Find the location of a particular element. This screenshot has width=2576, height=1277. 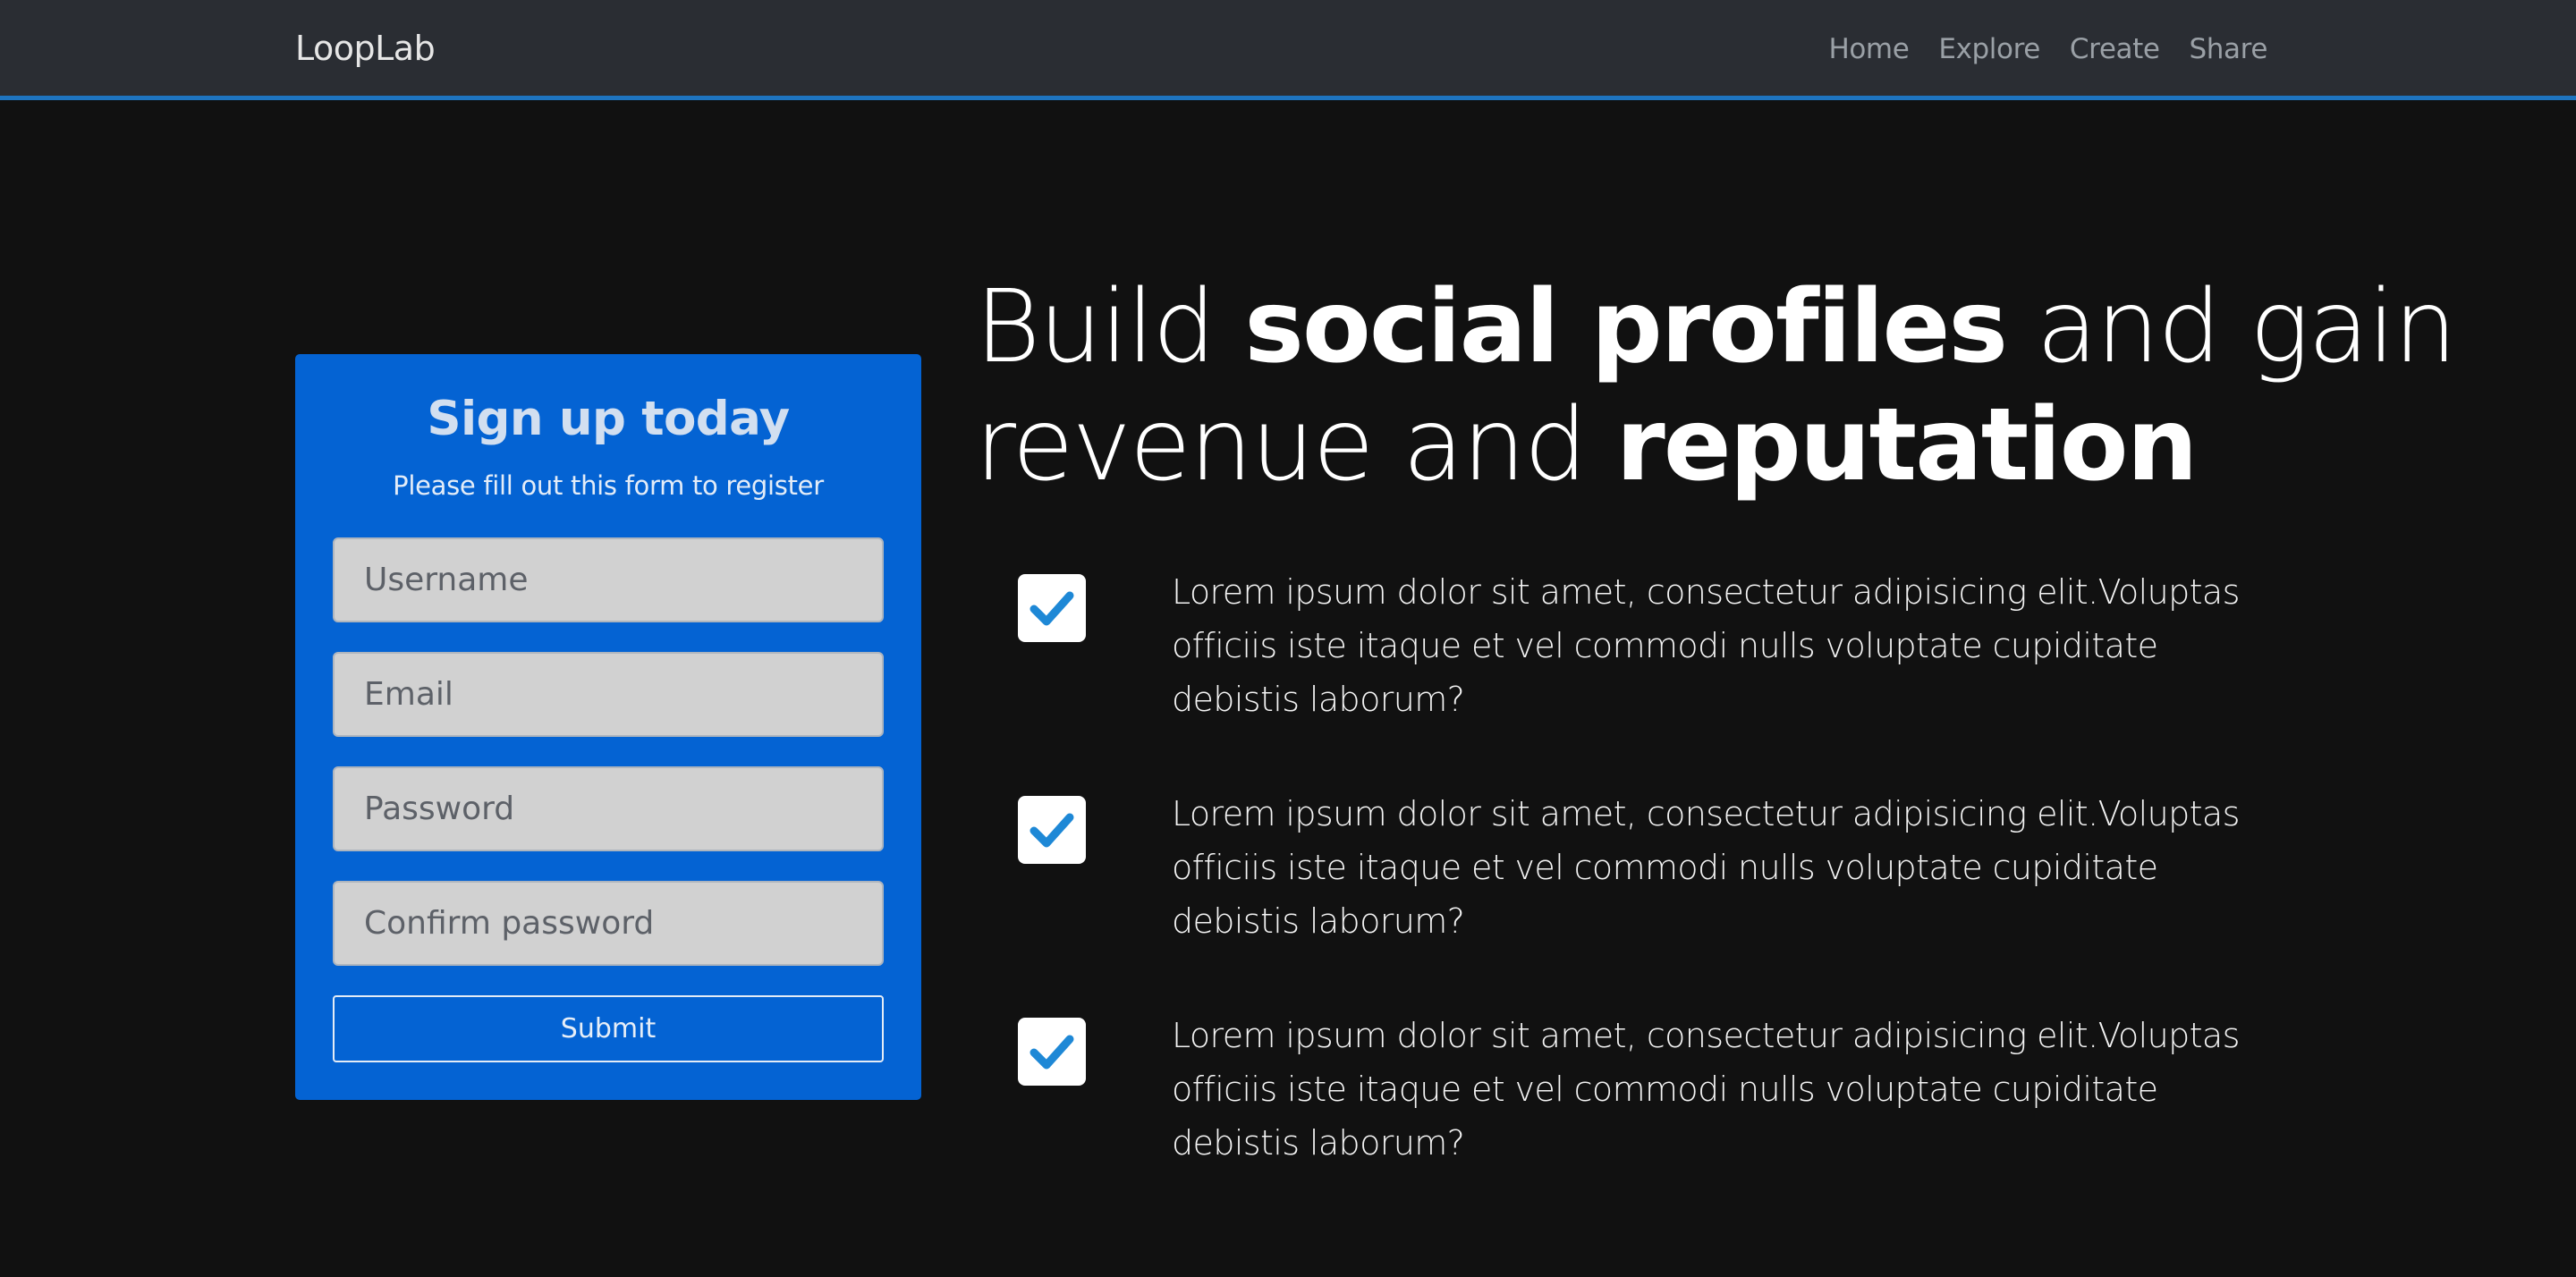

nav-link-home: Home is located at coordinates (1868, 49).